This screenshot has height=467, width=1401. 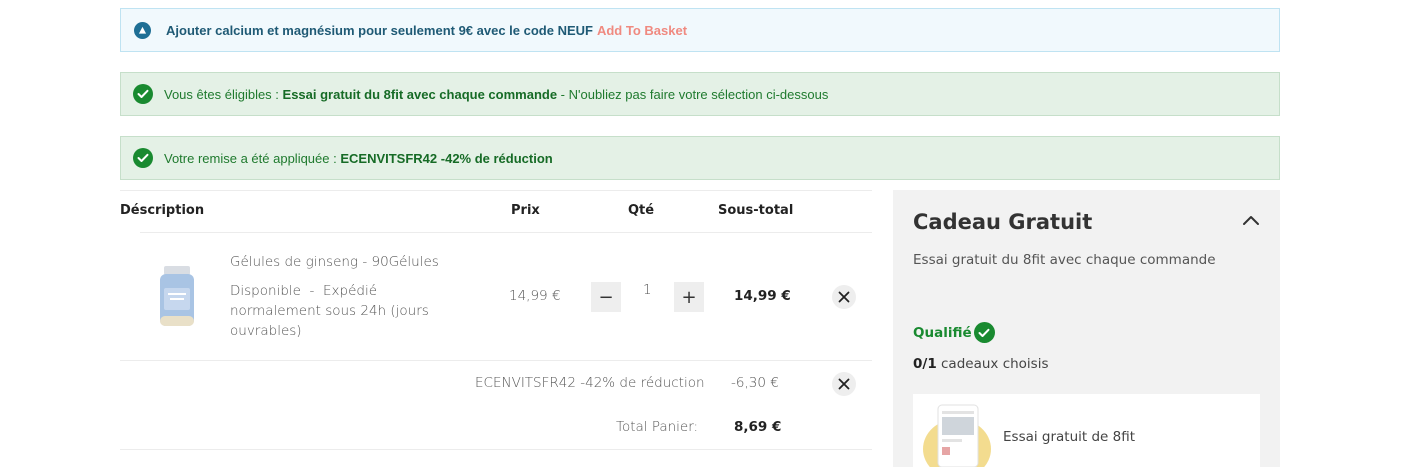 I want to click on availability-line1: Disponible - Expédié, so click(x=303, y=291).